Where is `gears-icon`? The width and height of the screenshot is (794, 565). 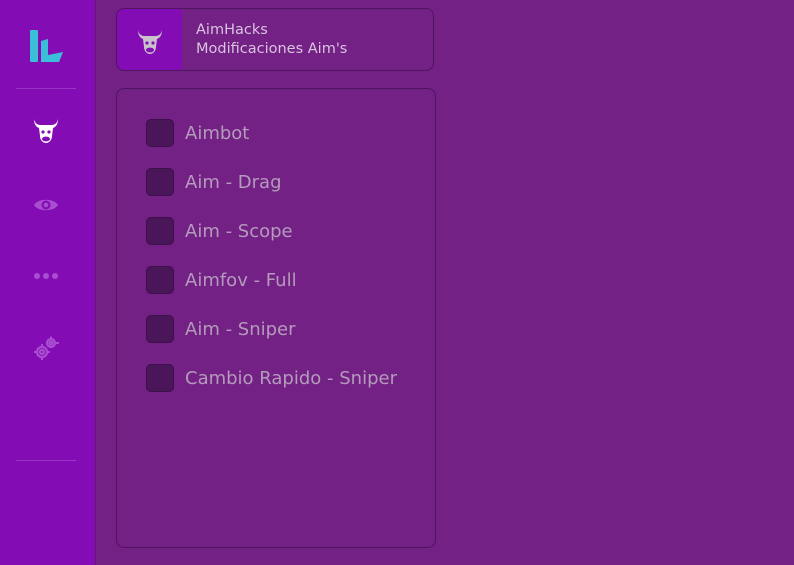 gears-icon is located at coordinates (46, 348).